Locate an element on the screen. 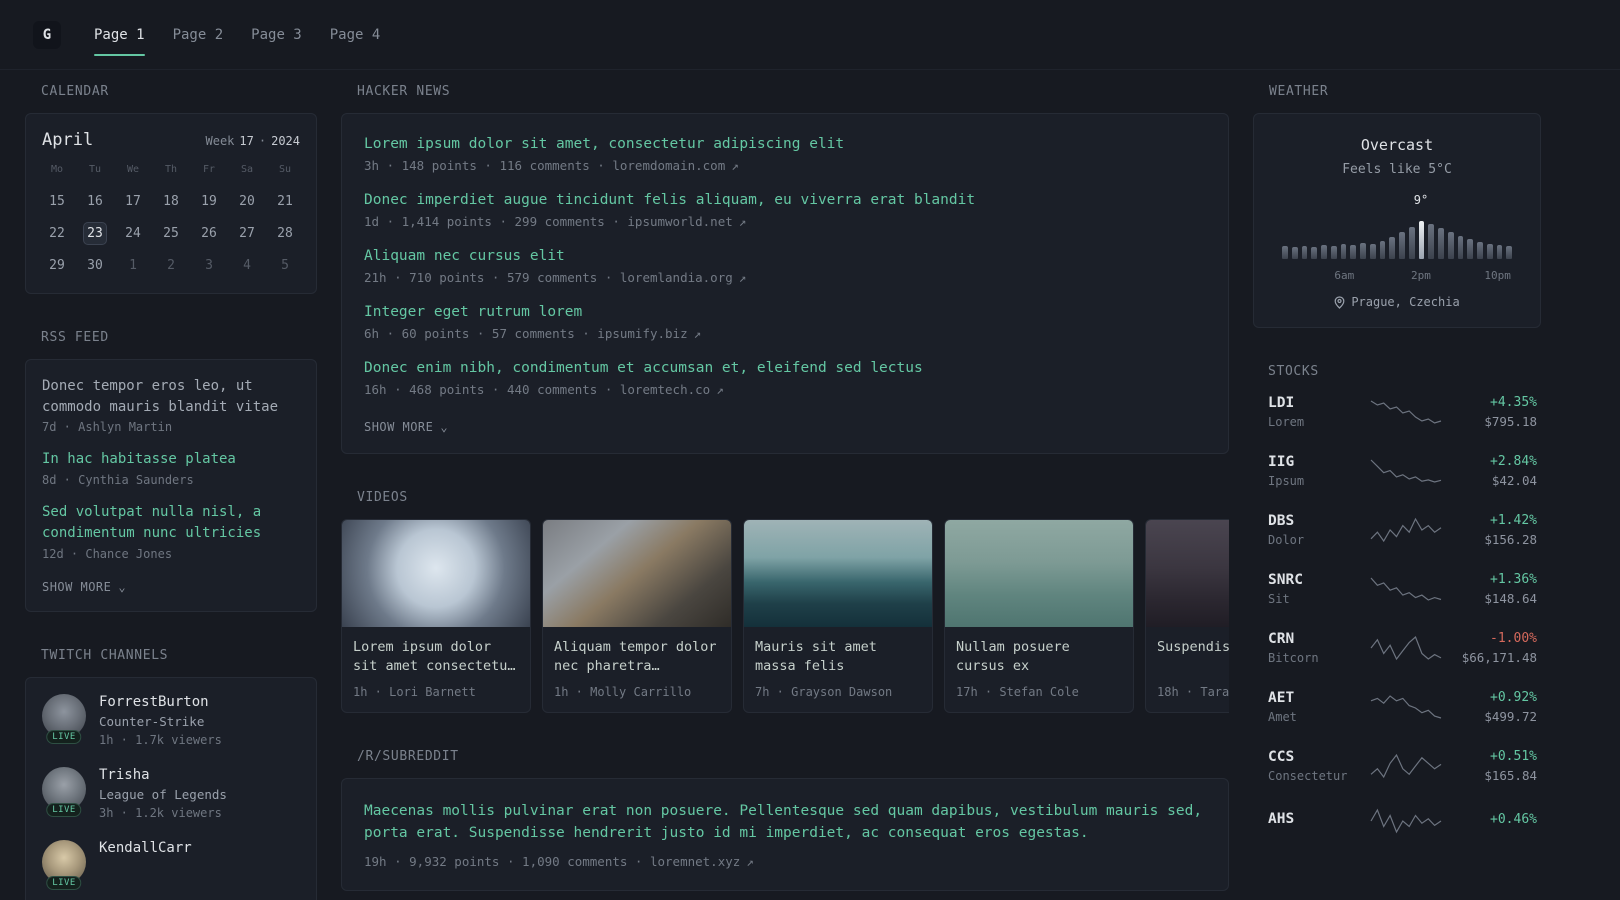  stock-identity: CCS Consectetur is located at coordinates (1315, 766).